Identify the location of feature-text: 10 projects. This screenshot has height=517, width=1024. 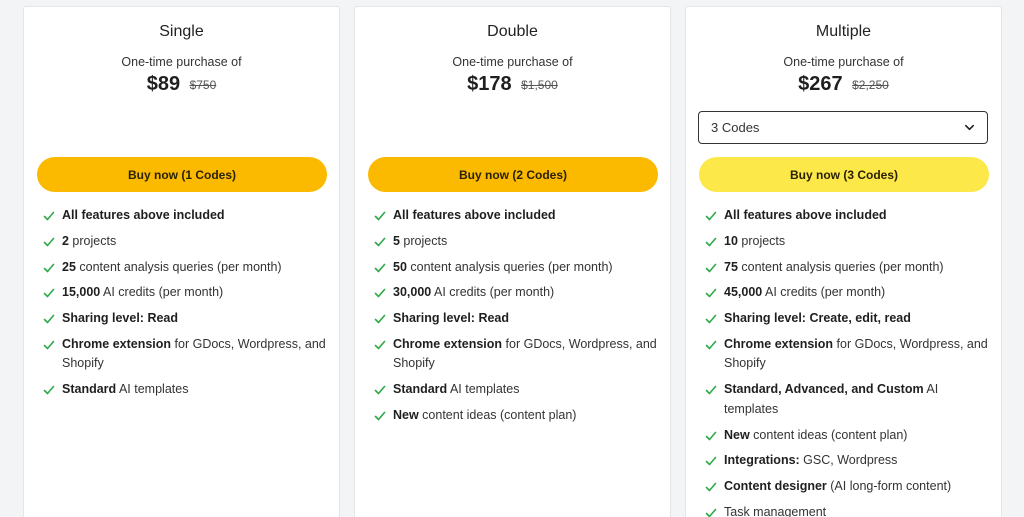
(857, 242).